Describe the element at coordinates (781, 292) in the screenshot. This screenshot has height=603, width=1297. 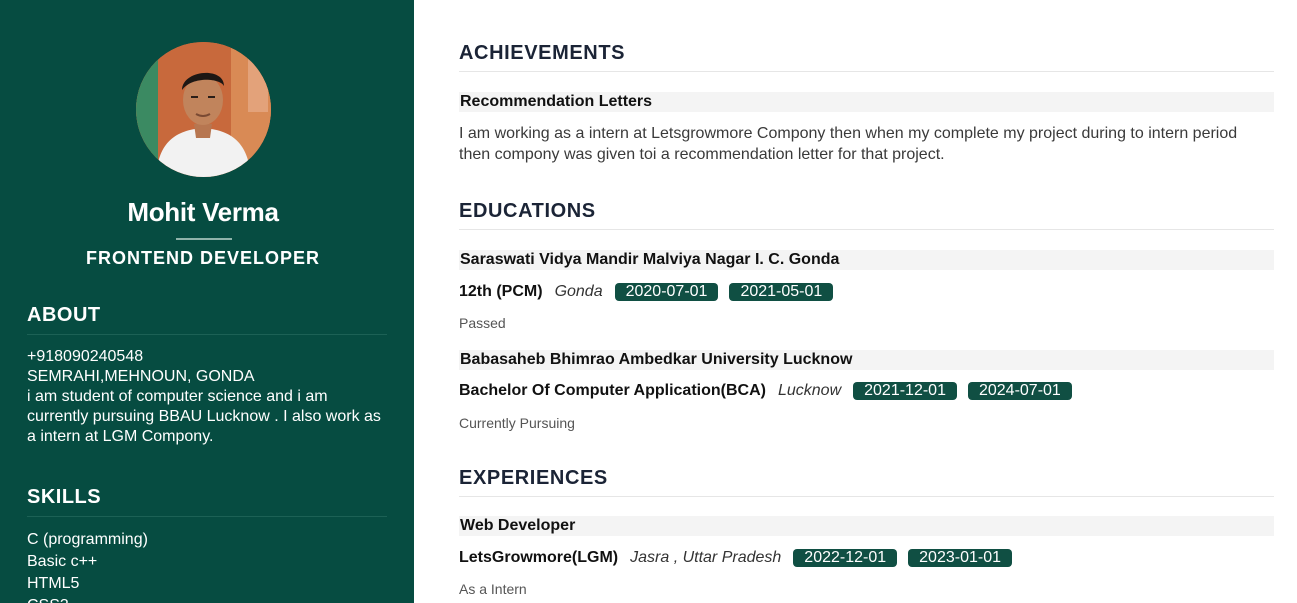
I see `end-date-badge: 2021-05-01` at that location.